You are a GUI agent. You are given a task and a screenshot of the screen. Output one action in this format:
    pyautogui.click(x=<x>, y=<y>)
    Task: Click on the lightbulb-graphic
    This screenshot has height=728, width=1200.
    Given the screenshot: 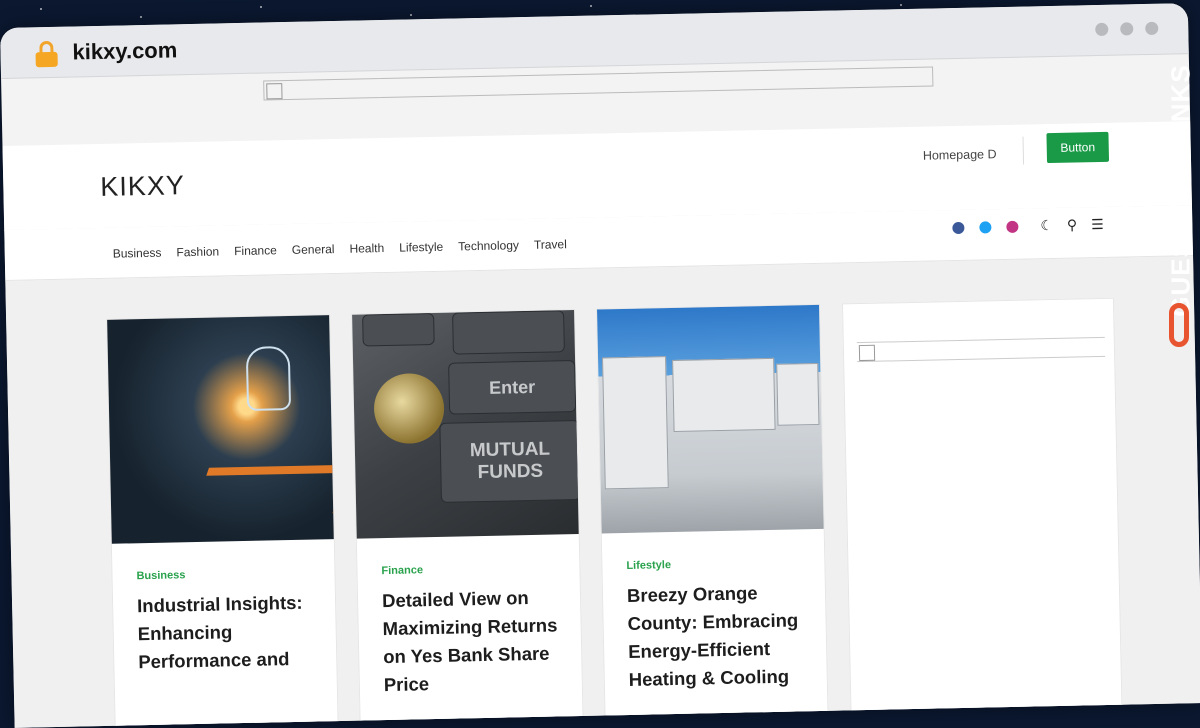 What is the action you would take?
    pyautogui.click(x=268, y=378)
    